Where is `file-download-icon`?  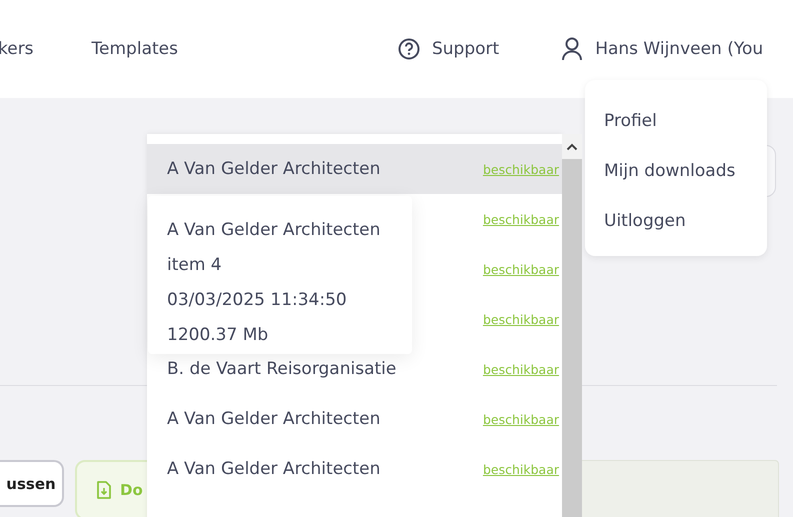 file-download-icon is located at coordinates (104, 490).